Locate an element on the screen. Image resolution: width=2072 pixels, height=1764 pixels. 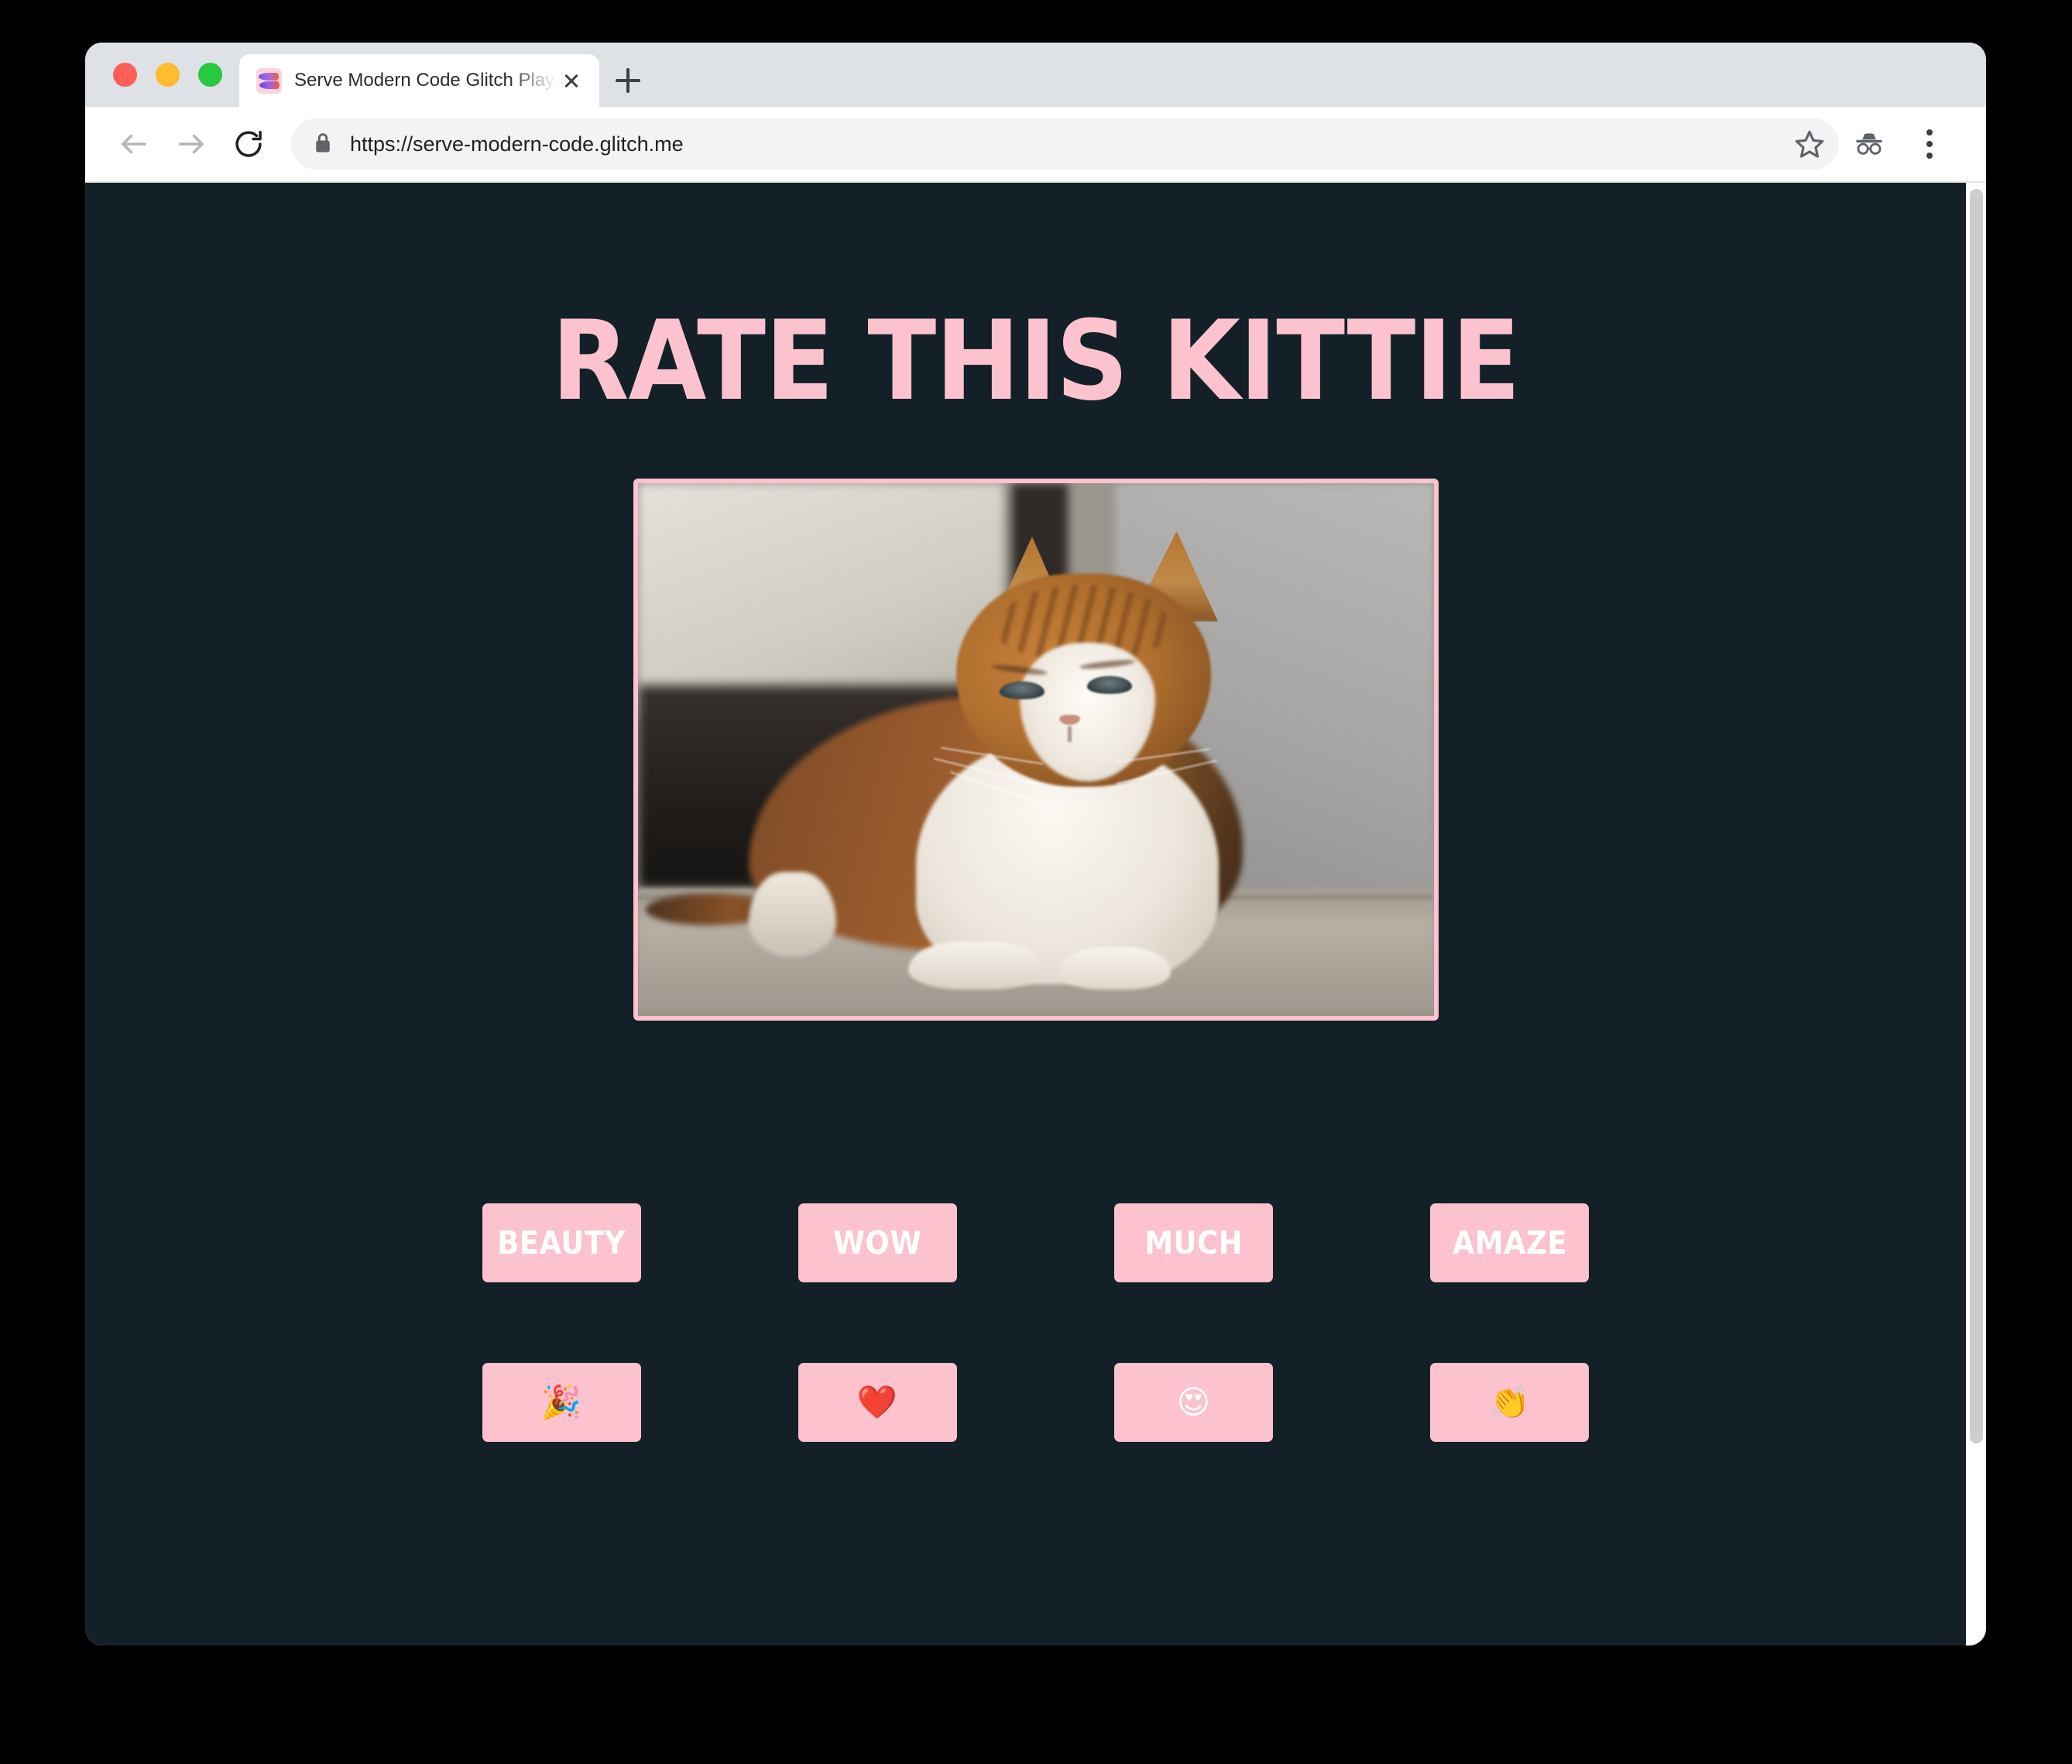
window-maximize-button is located at coordinates (210, 75).